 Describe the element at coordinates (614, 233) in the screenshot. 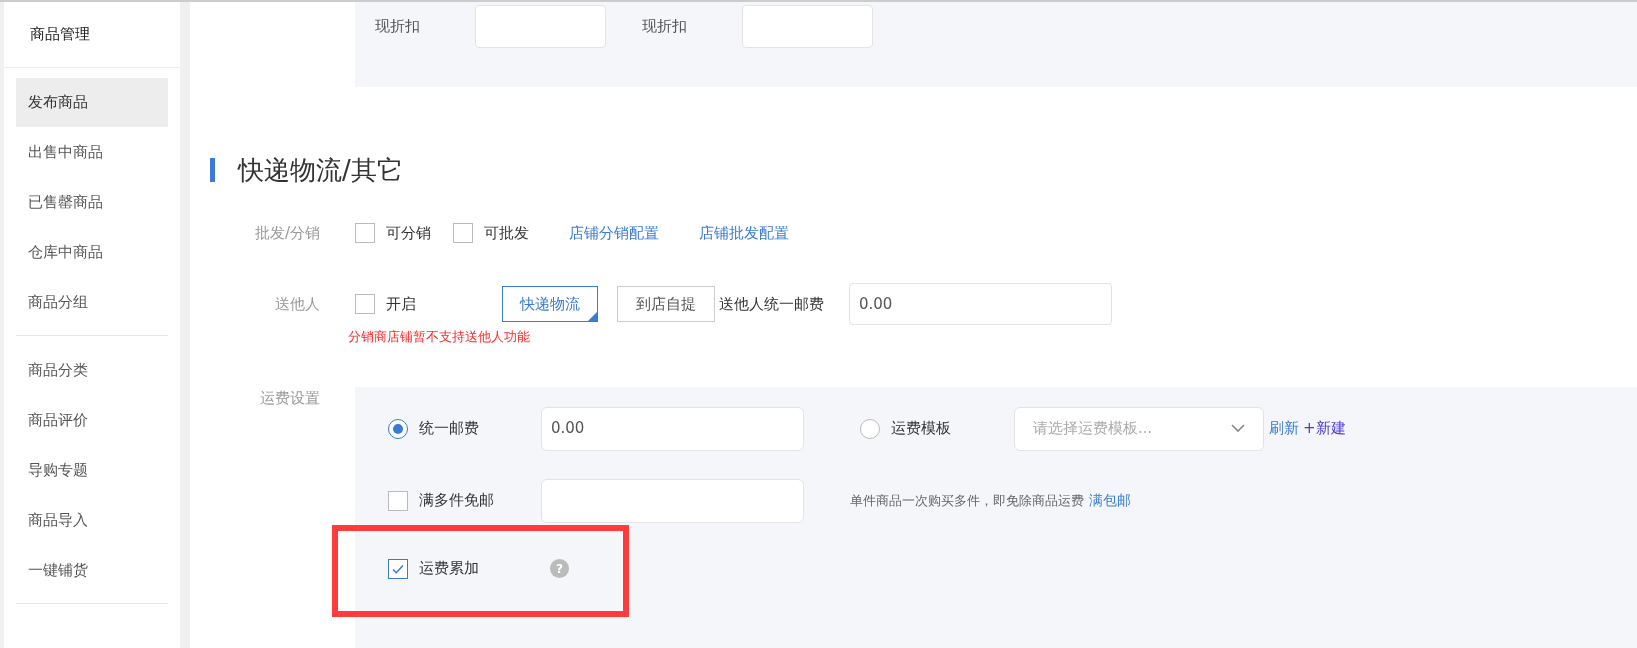

I see `config-link: 店铺分销配置` at that location.